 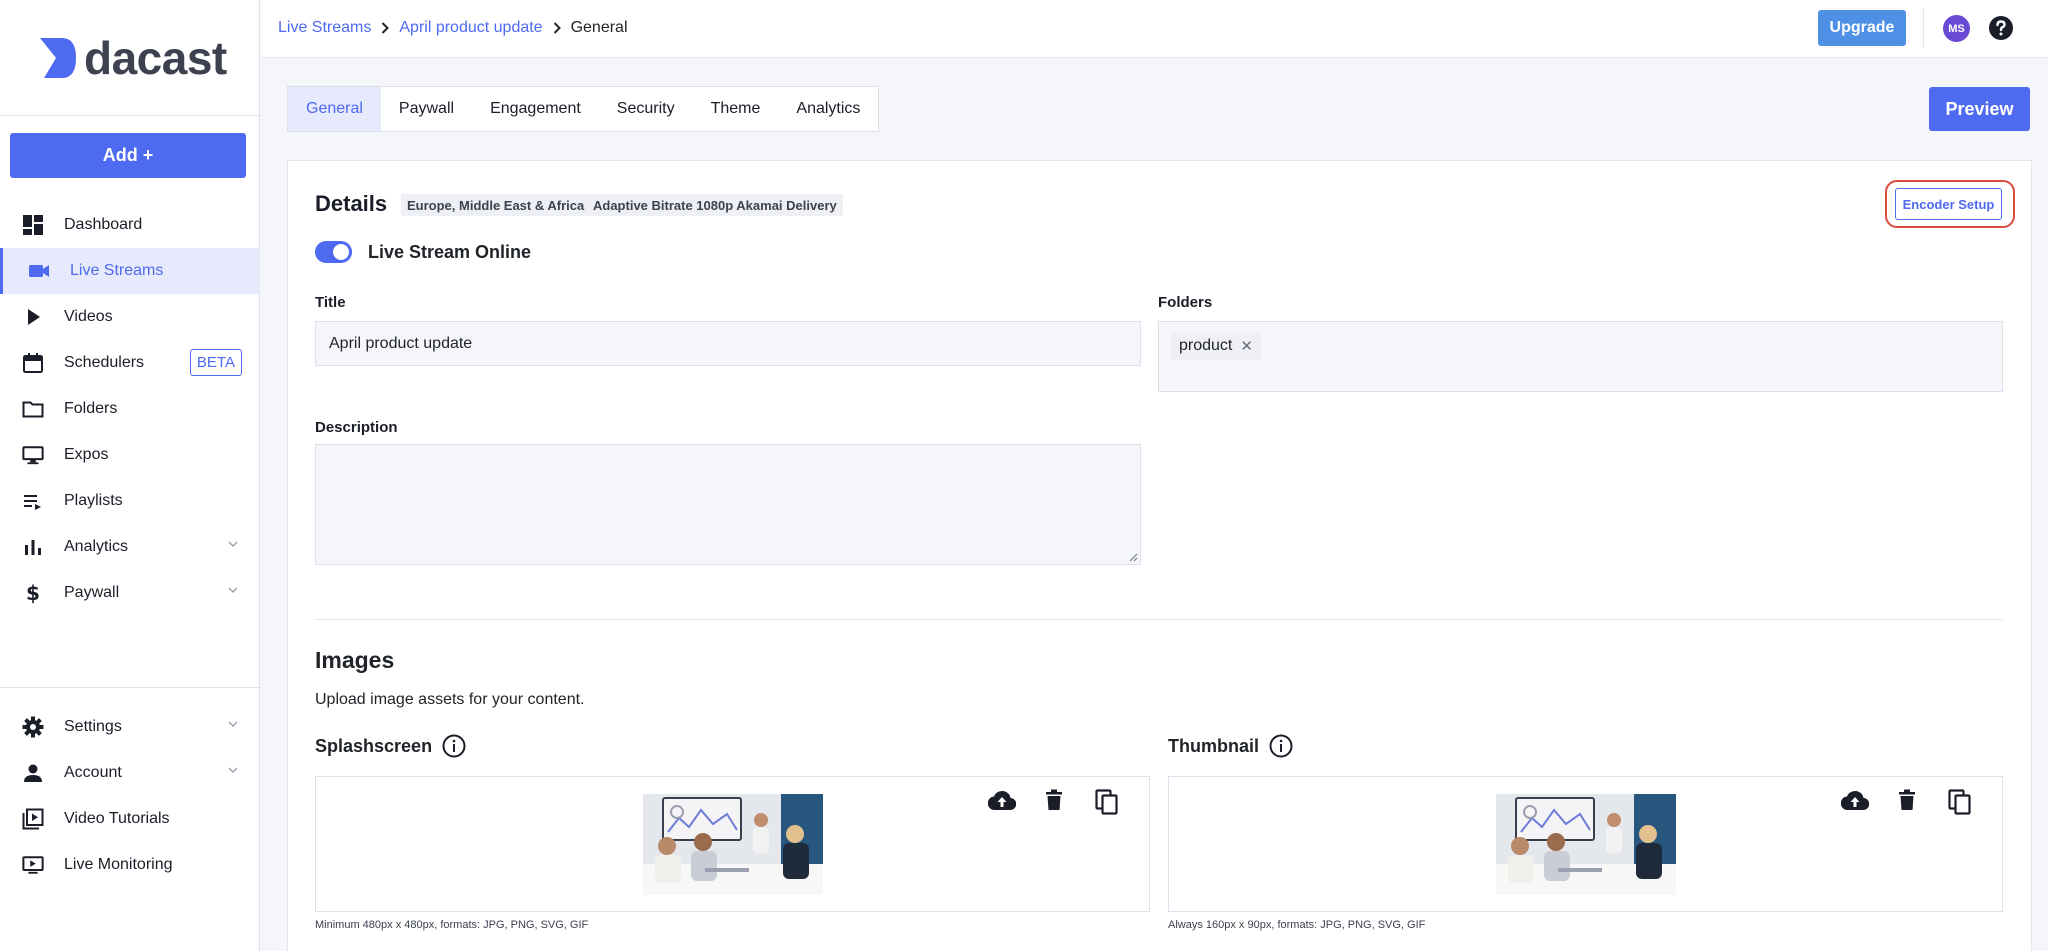 I want to click on avatar: MS, so click(x=1956, y=28).